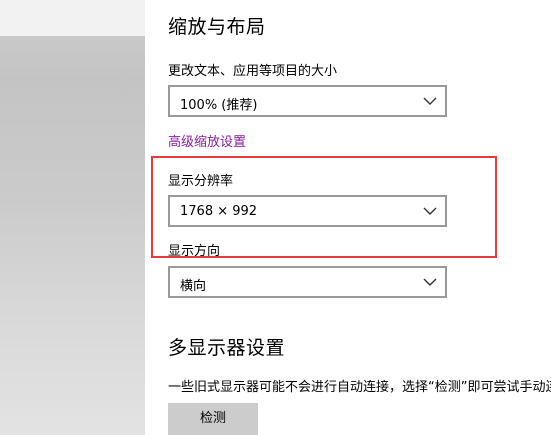  What do you see at coordinates (307, 282) in the screenshot?
I see `orientation-dropdown: 横向` at bounding box center [307, 282].